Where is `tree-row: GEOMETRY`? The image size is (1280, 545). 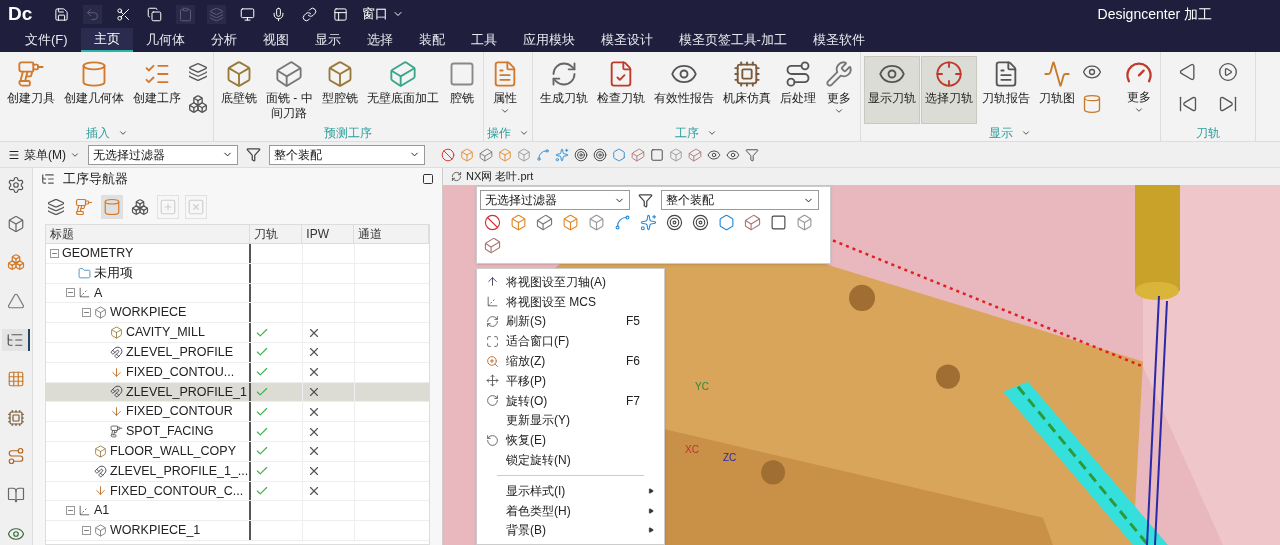
tree-row: GEOMETRY is located at coordinates (237, 254).